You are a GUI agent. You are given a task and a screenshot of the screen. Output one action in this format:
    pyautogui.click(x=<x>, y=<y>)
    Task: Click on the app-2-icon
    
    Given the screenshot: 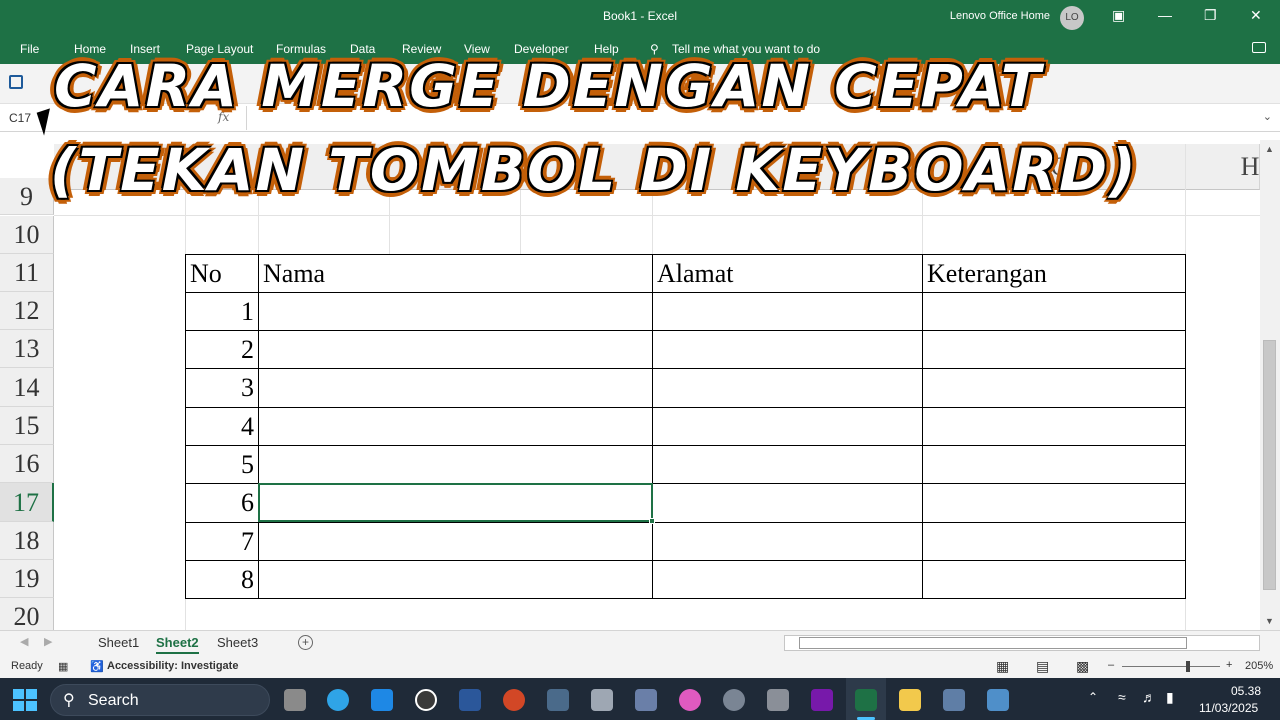 What is the action you would take?
    pyautogui.click(x=954, y=700)
    